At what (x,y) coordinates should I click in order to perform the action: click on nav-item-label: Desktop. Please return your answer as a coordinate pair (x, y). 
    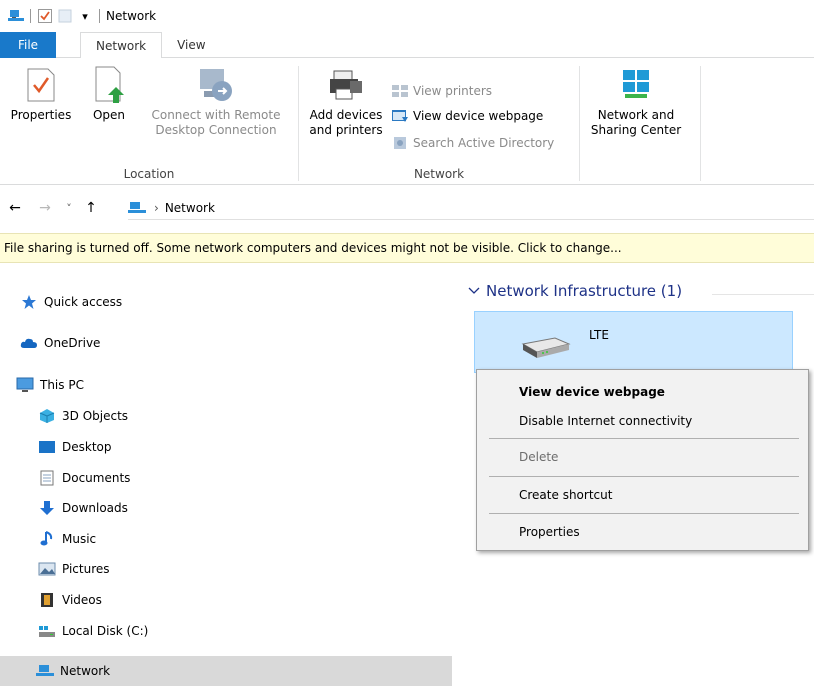
    Looking at the image, I should click on (87, 447).